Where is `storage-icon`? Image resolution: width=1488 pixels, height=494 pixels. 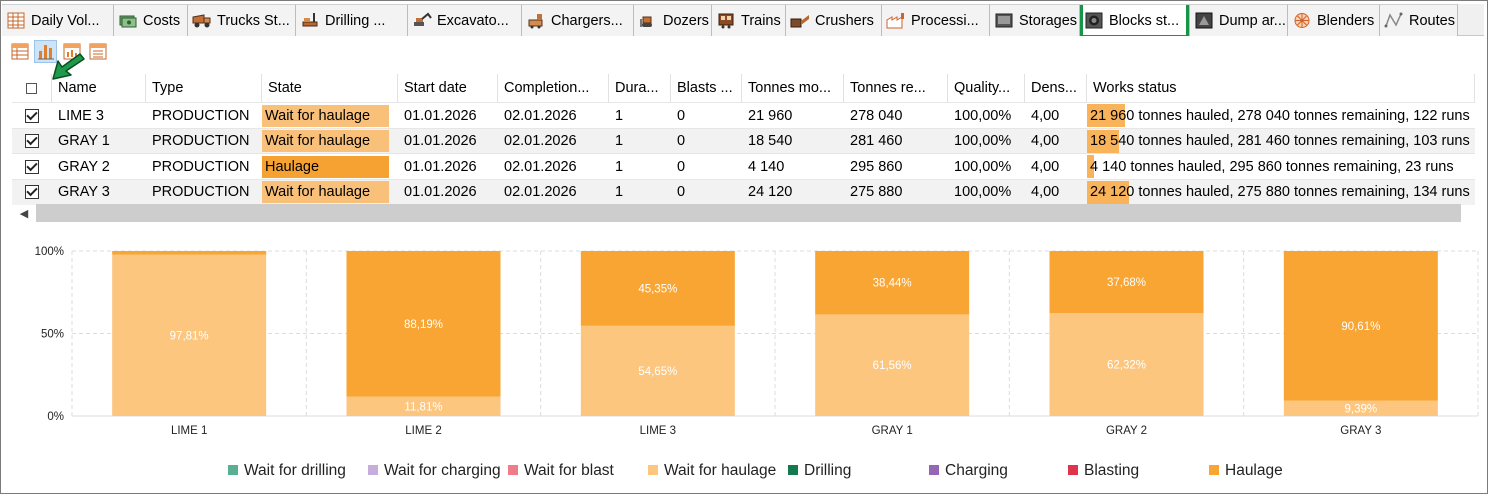 storage-icon is located at coordinates (1004, 21).